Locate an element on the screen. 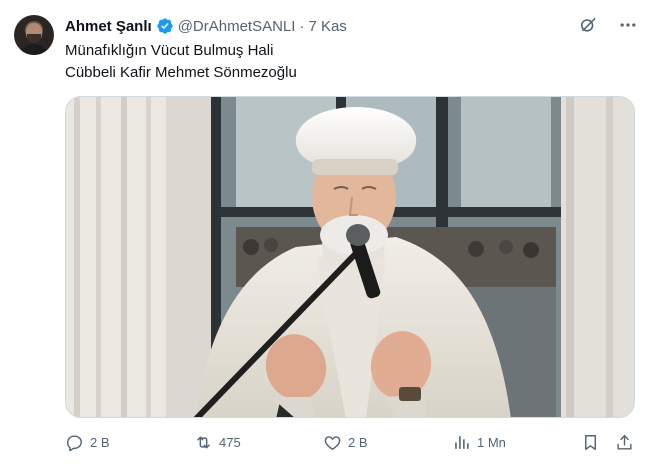 Image resolution: width=654 pixels, height=466 pixels. repost-button: 475 is located at coordinates (217, 442).